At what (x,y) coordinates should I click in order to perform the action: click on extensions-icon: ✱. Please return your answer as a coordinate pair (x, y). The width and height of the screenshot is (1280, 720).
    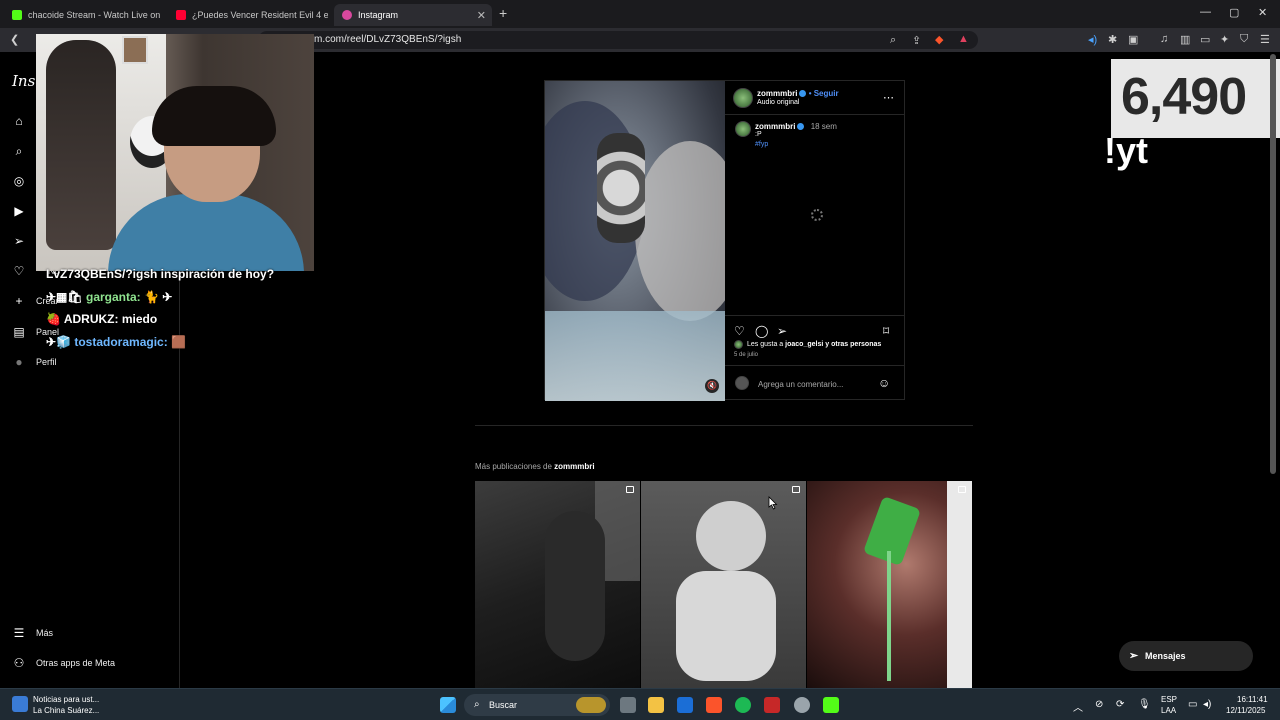
    Looking at the image, I should click on (1112, 39).